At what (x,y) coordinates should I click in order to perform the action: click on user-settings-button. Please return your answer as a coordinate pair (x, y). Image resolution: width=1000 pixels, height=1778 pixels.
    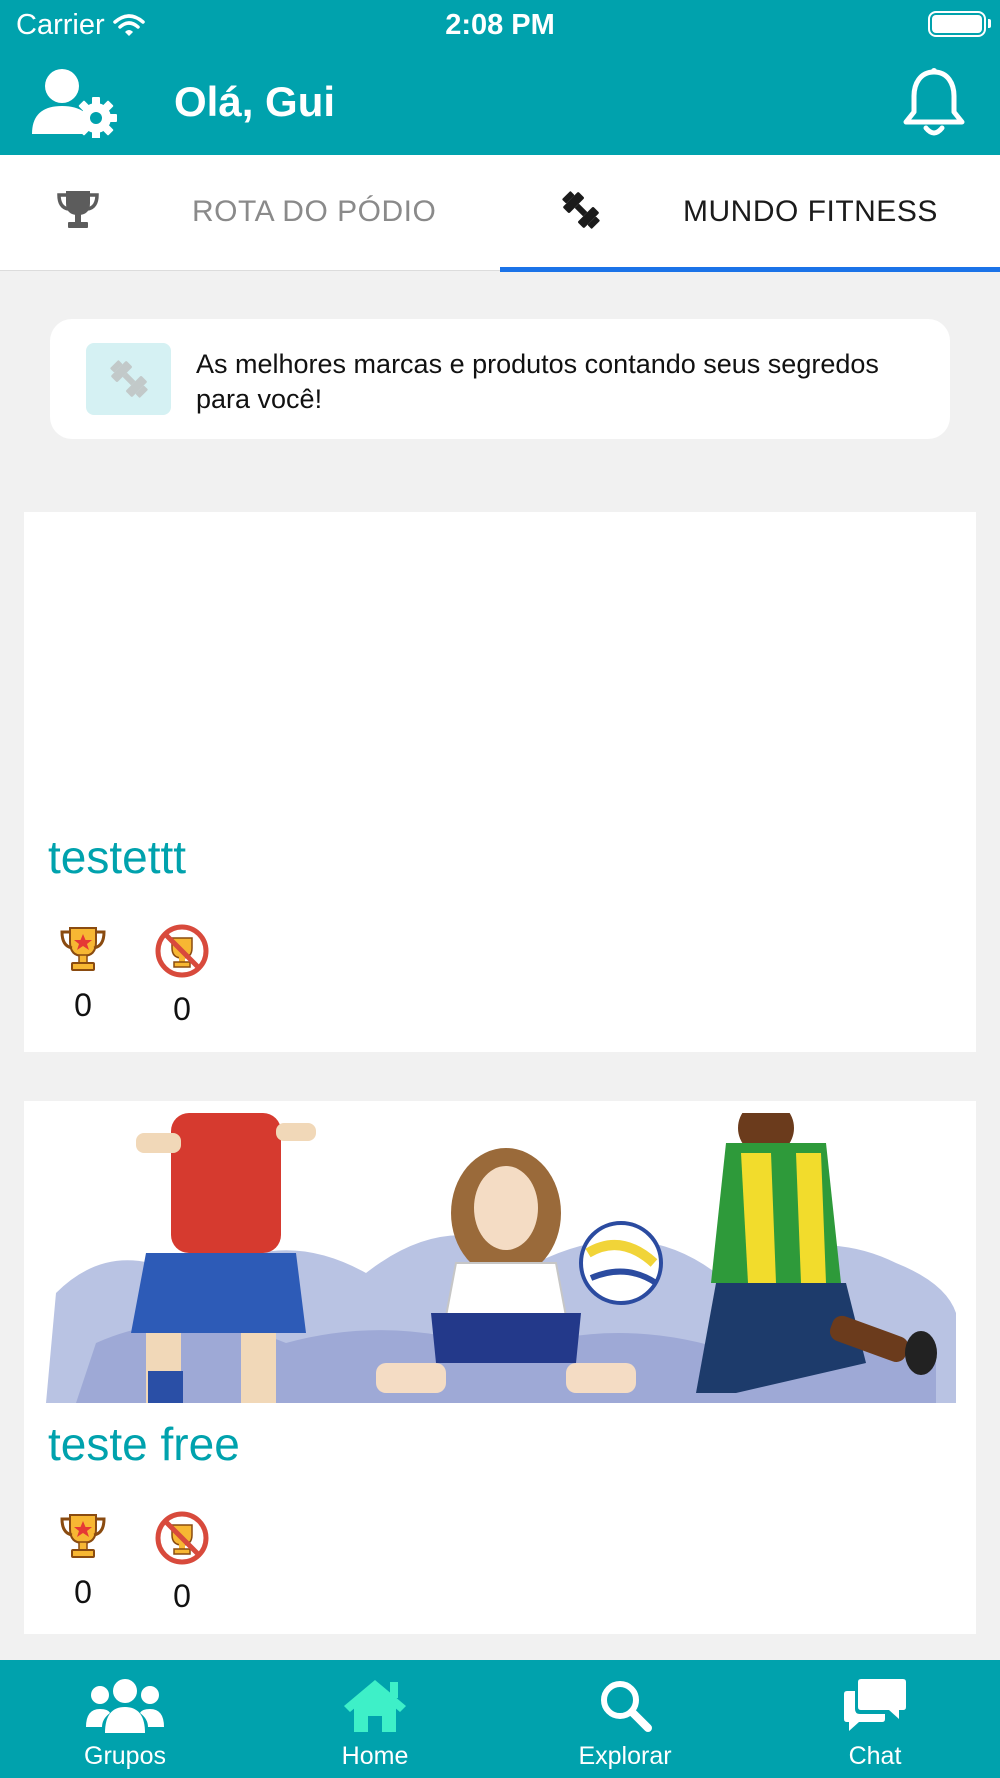
    Looking at the image, I should click on (78, 102).